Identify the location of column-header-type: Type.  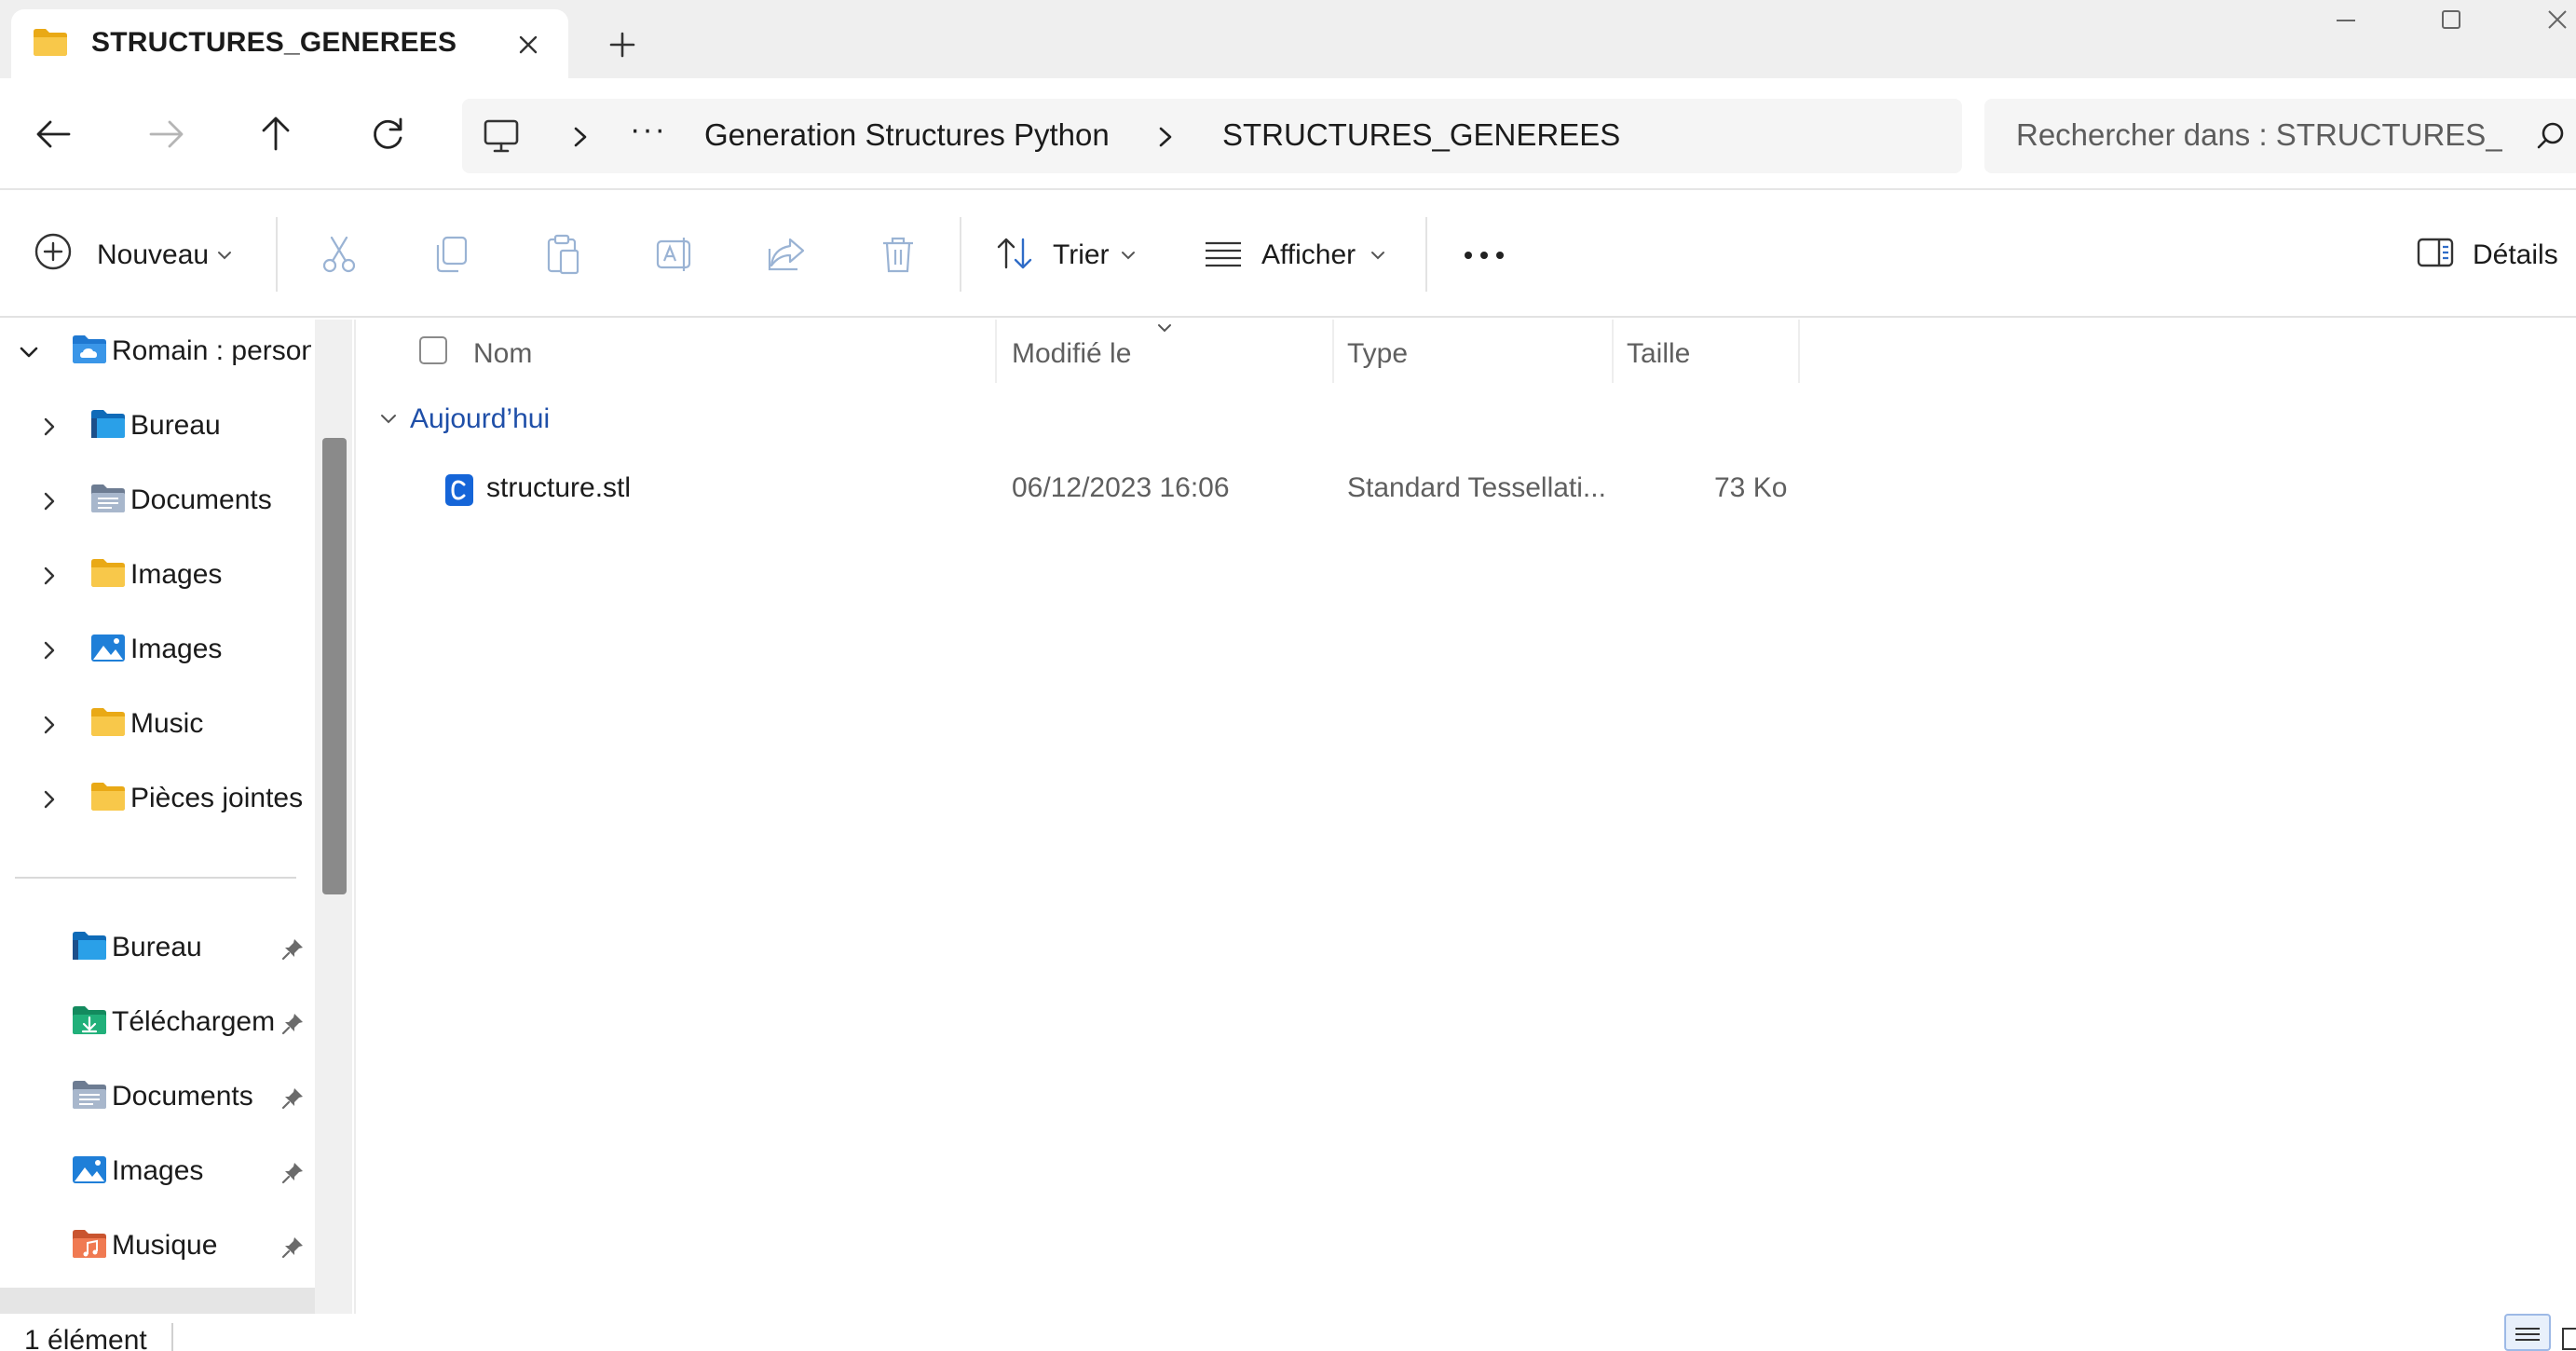
(1377, 354).